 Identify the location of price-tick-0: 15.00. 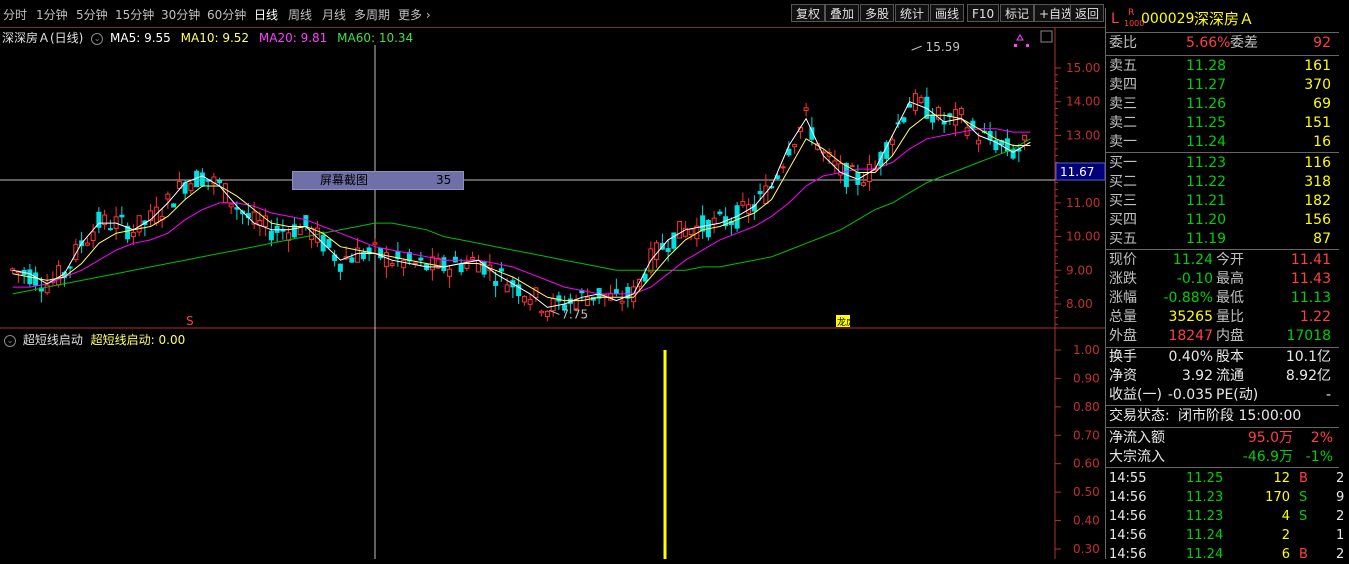
(1083, 68).